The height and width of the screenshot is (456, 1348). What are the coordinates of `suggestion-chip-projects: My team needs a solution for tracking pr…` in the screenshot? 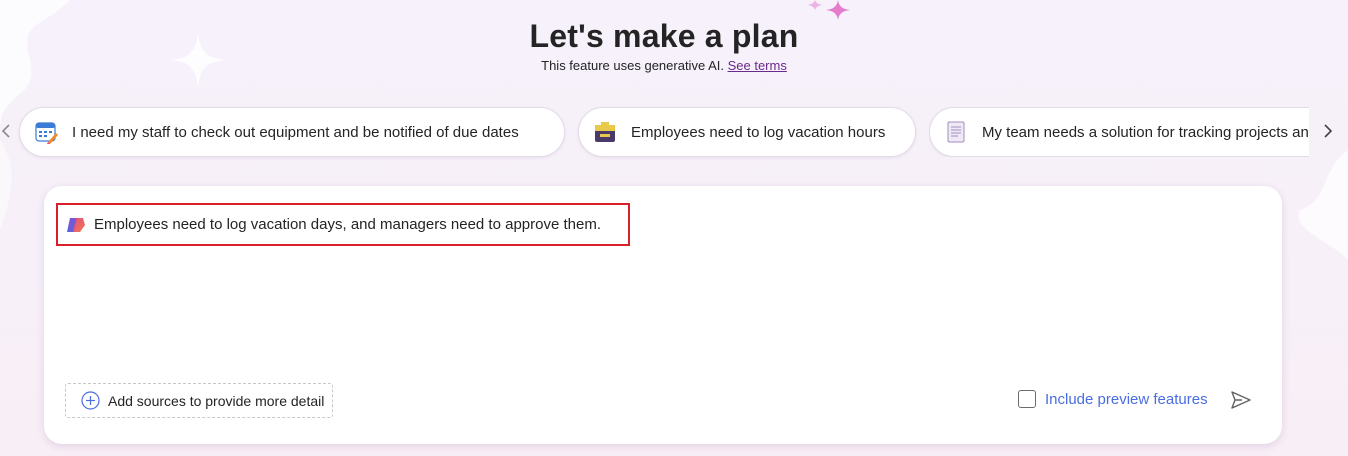 It's located at (1119, 132).